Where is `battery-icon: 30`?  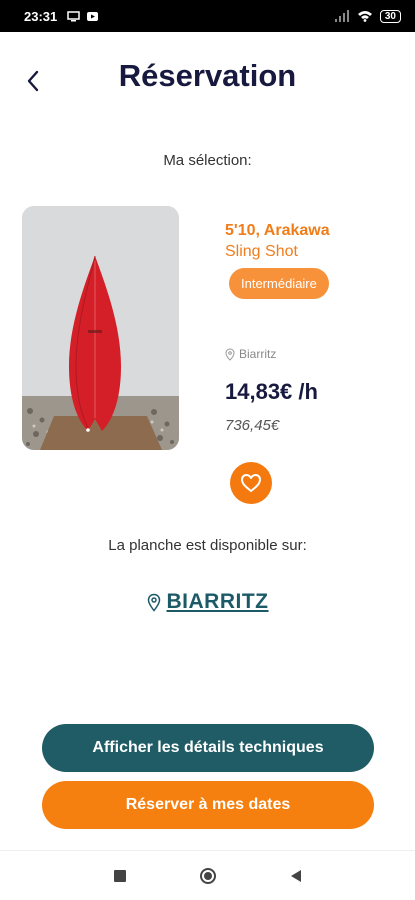
battery-icon: 30 is located at coordinates (390, 16).